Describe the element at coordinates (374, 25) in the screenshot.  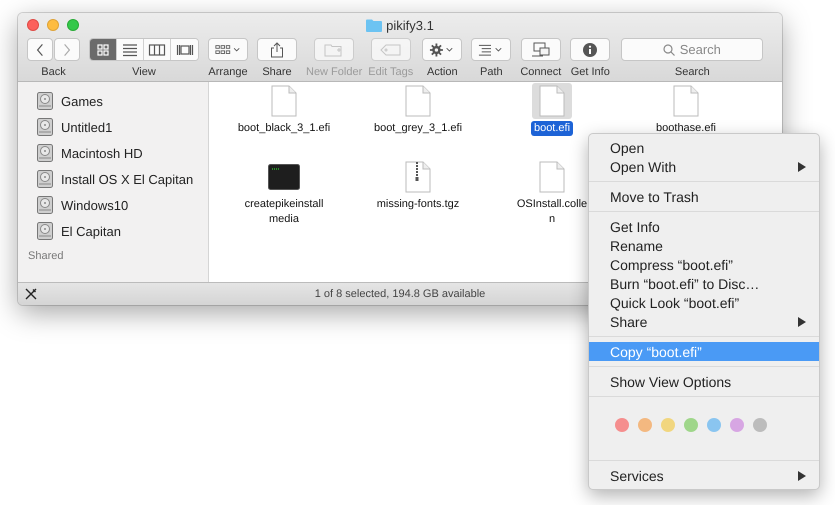
I see `folder-icon` at that location.